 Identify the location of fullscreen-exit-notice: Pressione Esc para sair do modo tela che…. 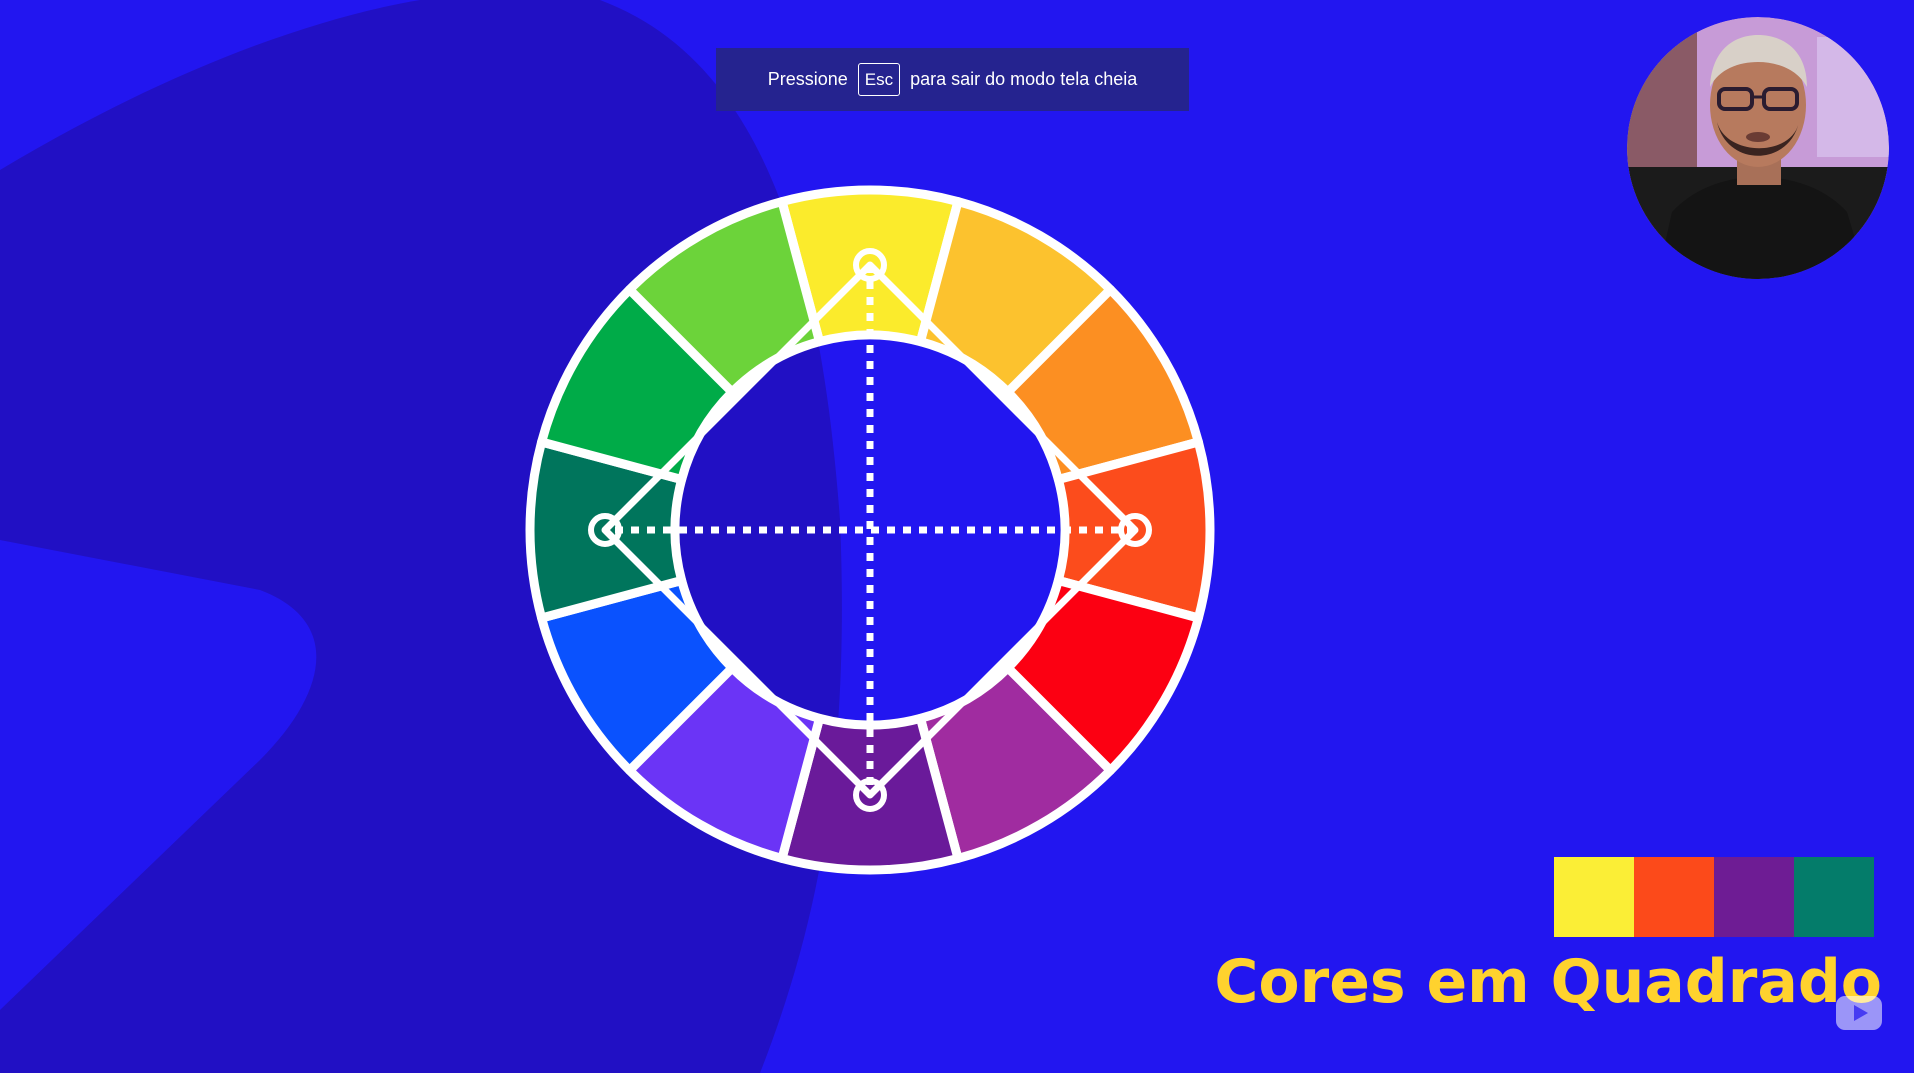
(952, 79).